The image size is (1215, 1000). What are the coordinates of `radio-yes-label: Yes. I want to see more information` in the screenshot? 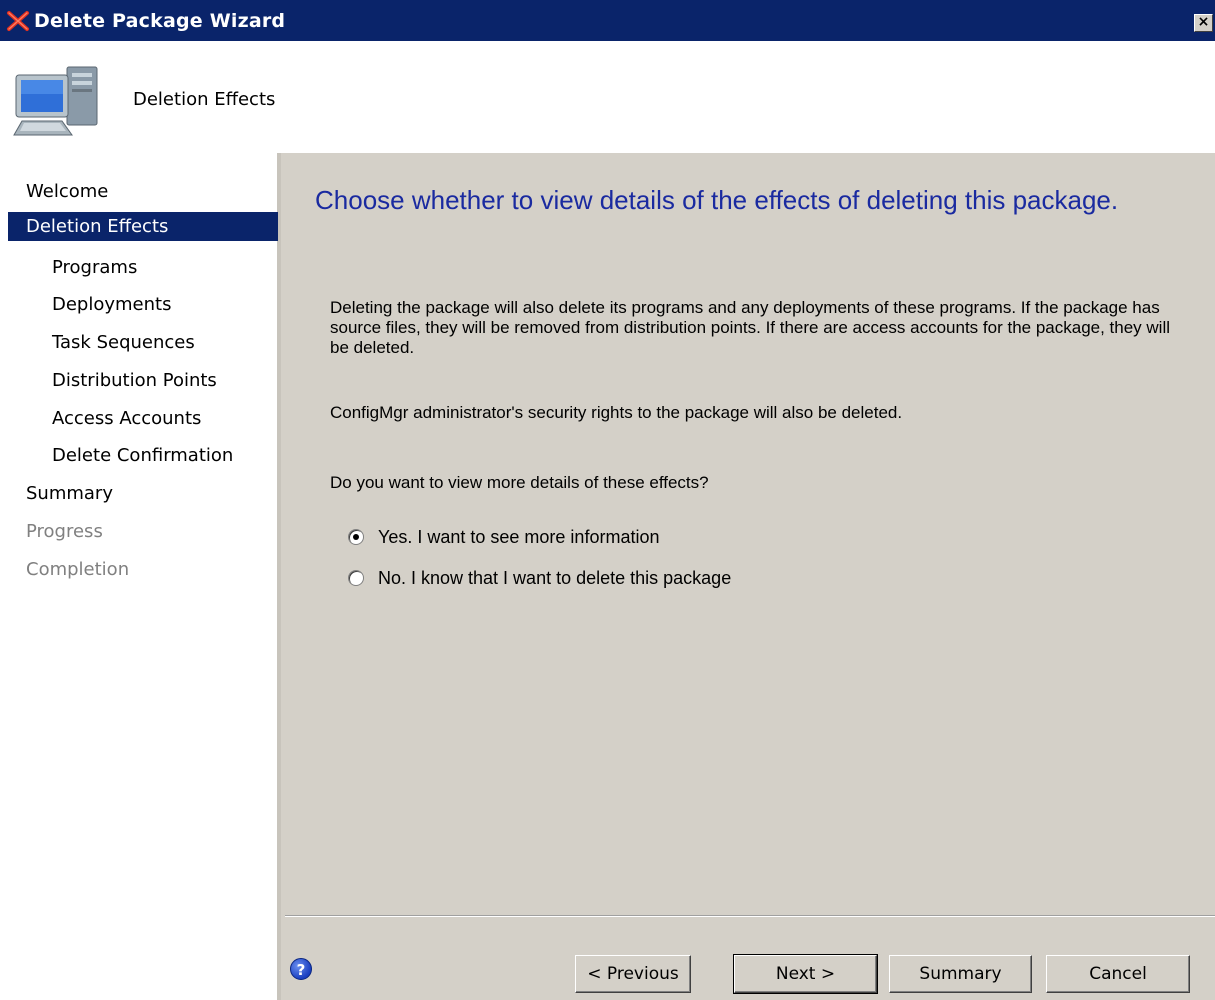 It's located at (519, 536).